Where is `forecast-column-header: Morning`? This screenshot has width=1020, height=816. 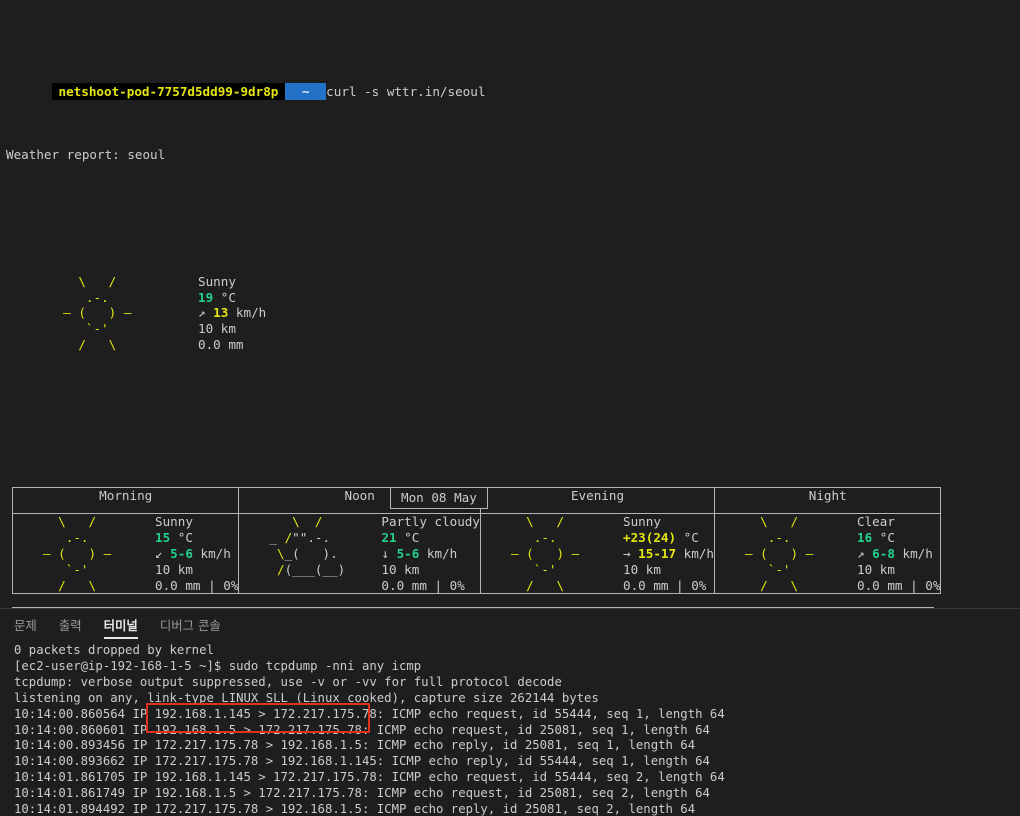
forecast-column-header: Morning is located at coordinates (125, 501).